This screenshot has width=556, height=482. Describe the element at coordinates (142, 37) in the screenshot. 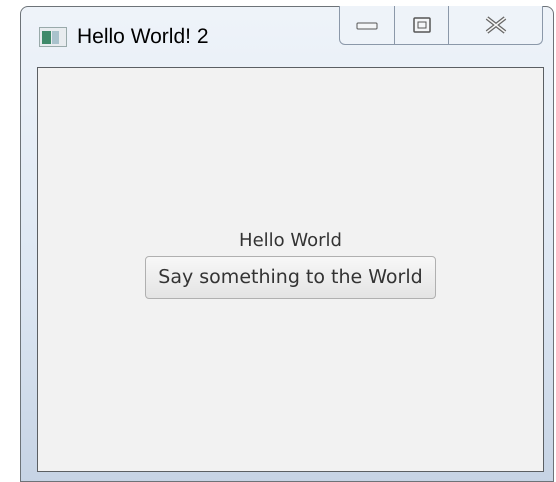

I see `window-title: Hello World! 2` at that location.